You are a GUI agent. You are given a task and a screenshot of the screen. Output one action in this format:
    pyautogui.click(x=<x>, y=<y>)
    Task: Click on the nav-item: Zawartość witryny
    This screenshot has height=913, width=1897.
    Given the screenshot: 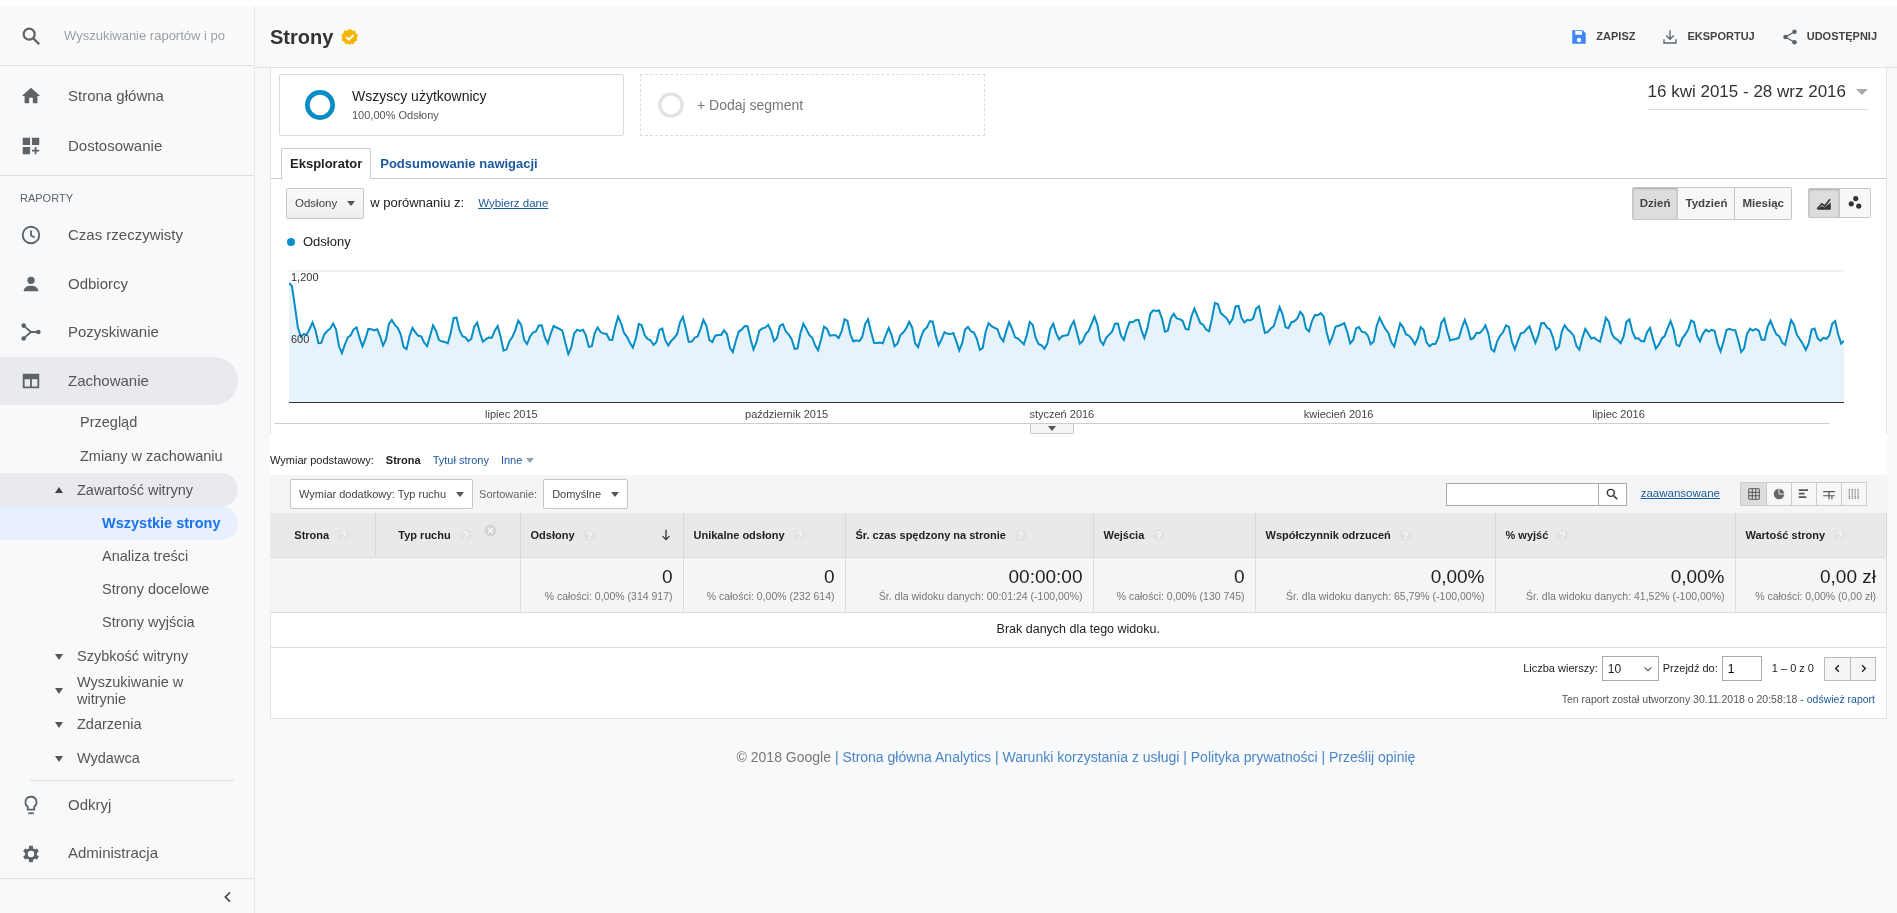 What is the action you would take?
    pyautogui.click(x=119, y=490)
    